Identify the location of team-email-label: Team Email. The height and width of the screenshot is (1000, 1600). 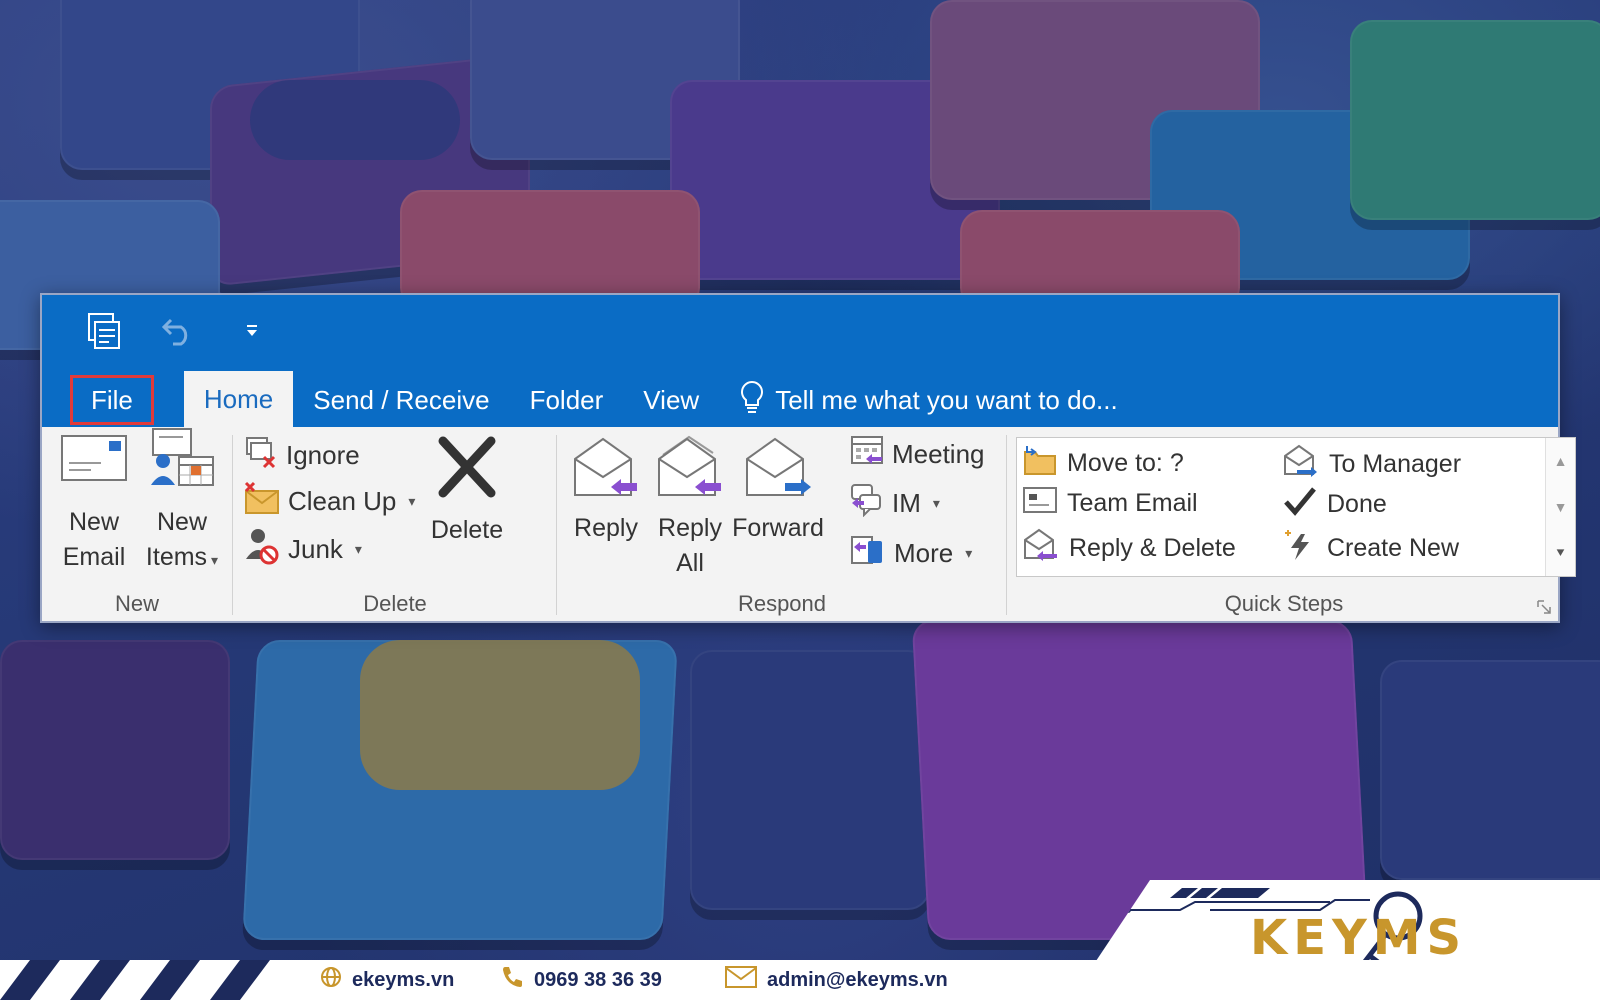
(1132, 503).